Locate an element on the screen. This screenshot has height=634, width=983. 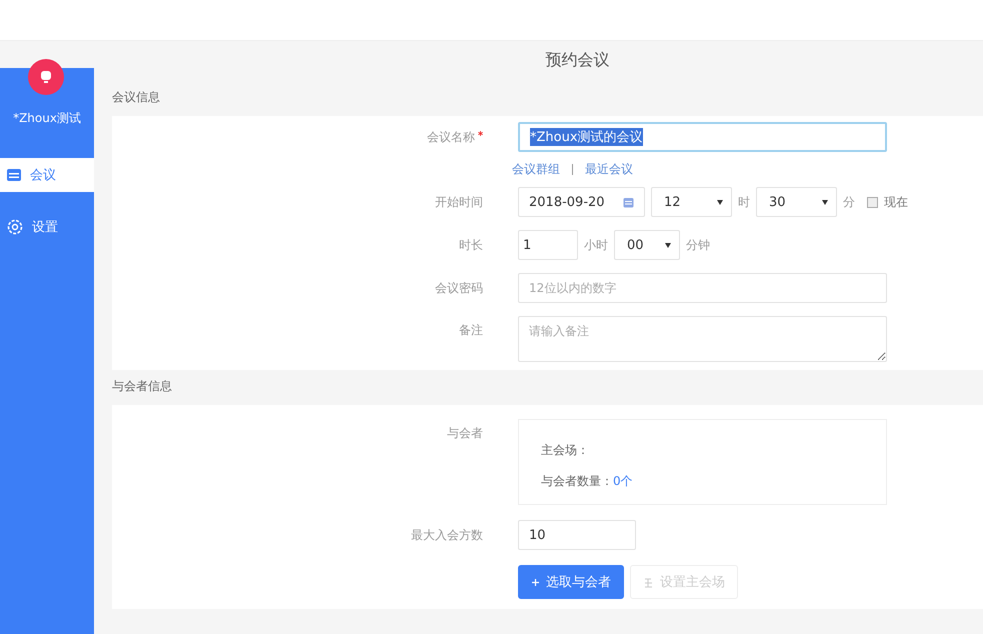
plus-icon is located at coordinates (535, 582).